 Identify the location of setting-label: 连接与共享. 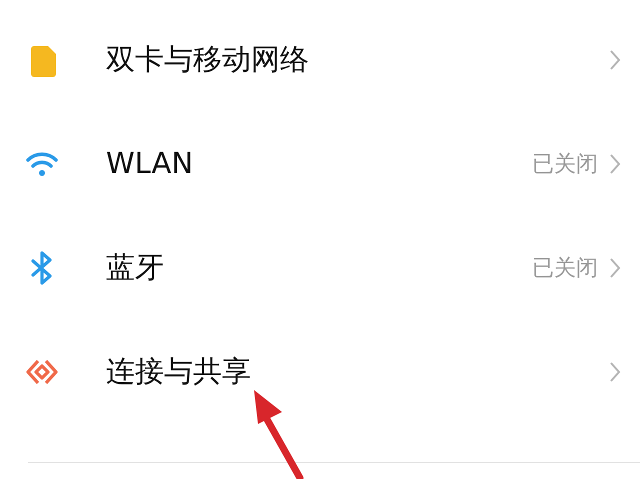
(357, 372).